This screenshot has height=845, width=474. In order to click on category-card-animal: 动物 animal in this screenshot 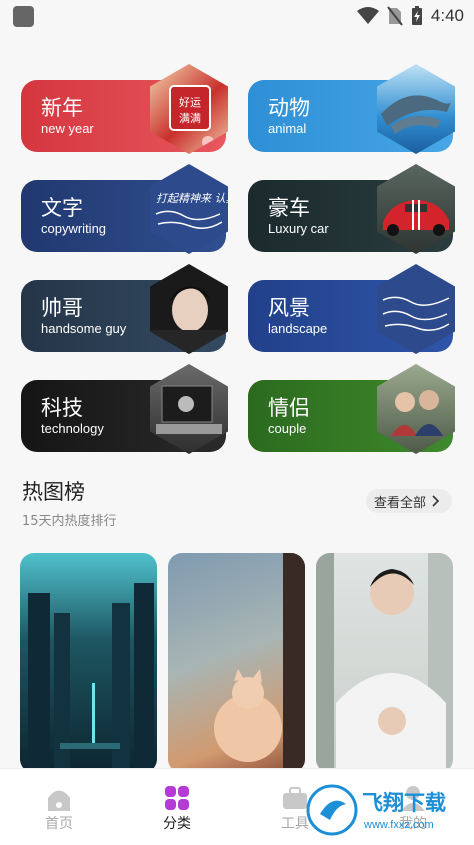, I will do `click(351, 109)`.